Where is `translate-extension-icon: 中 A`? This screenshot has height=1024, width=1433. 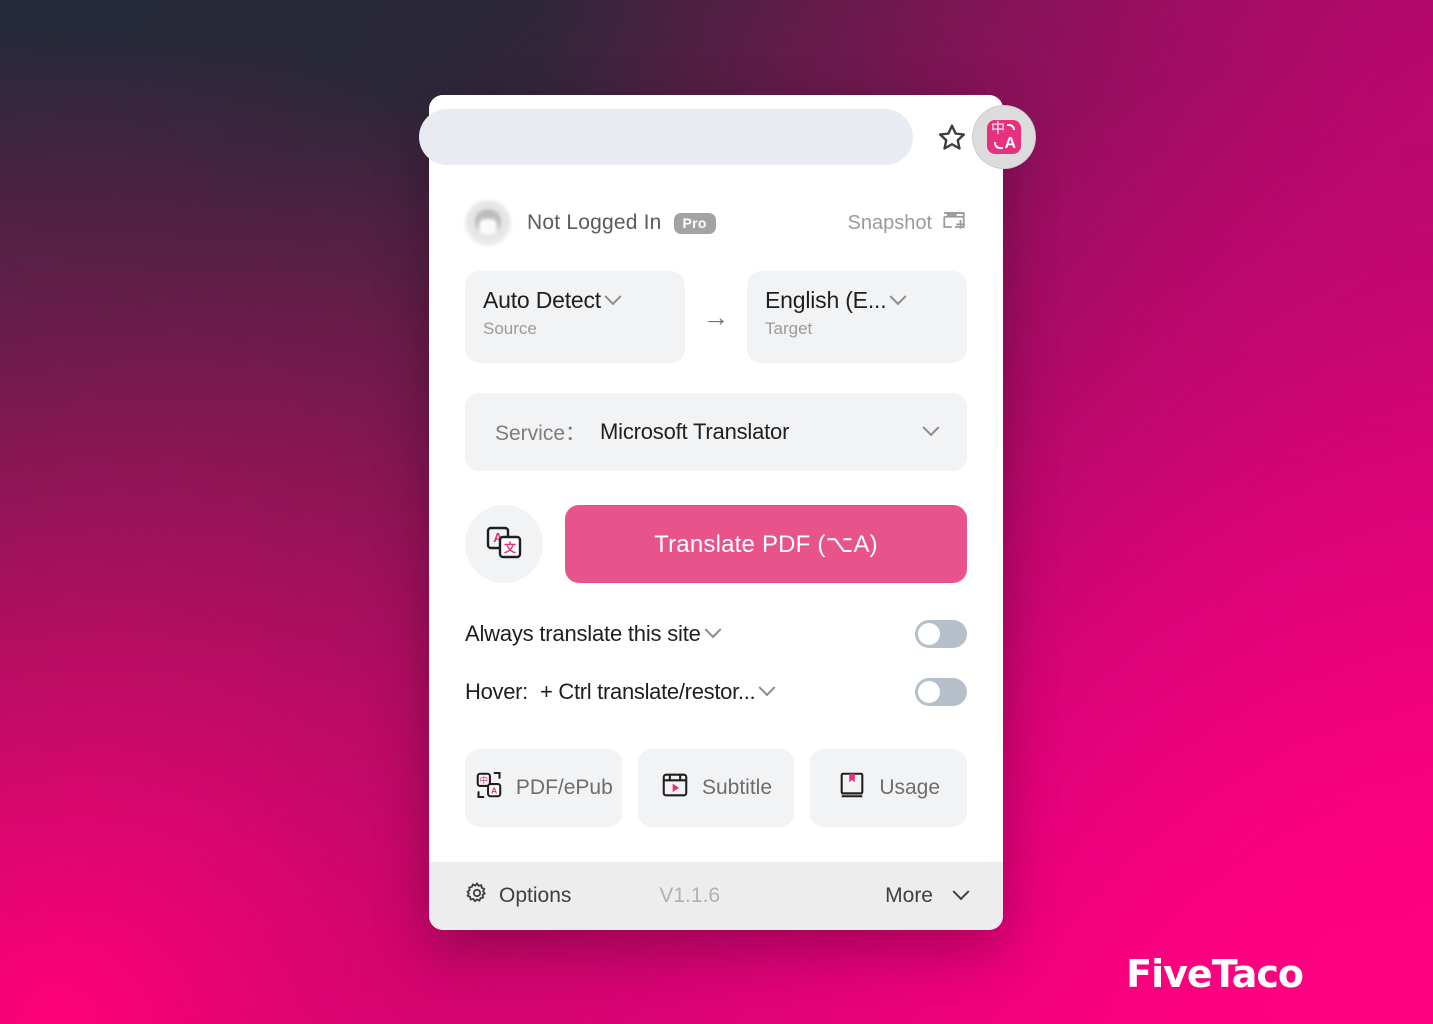
translate-extension-icon: 中 A is located at coordinates (1004, 137).